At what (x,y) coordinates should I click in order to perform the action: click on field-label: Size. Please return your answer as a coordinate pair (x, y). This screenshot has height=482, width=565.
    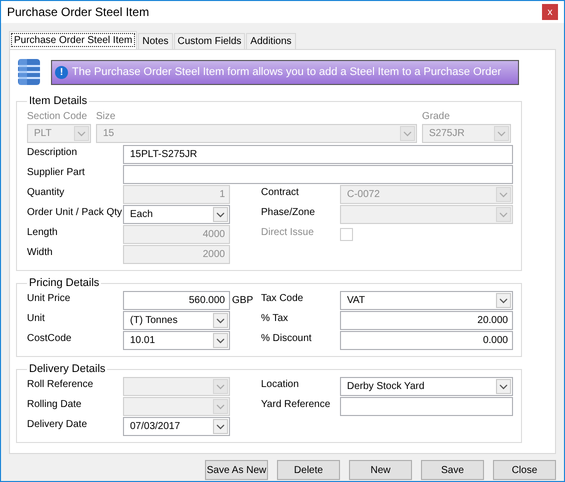
    Looking at the image, I should click on (106, 116).